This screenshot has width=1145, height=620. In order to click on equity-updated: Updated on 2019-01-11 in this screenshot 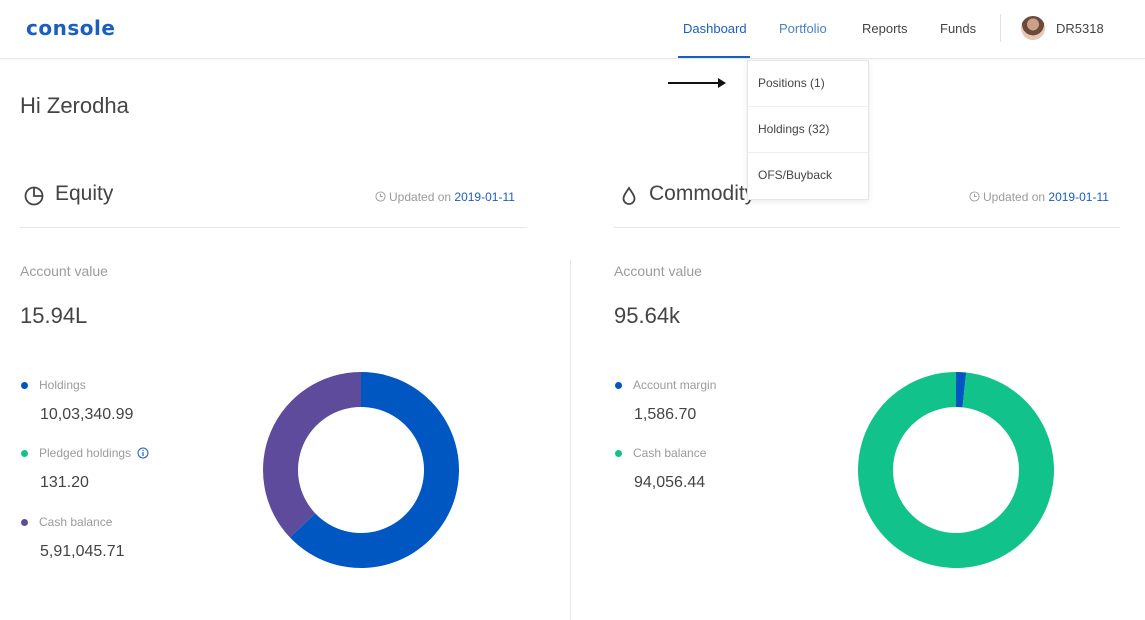, I will do `click(445, 197)`.